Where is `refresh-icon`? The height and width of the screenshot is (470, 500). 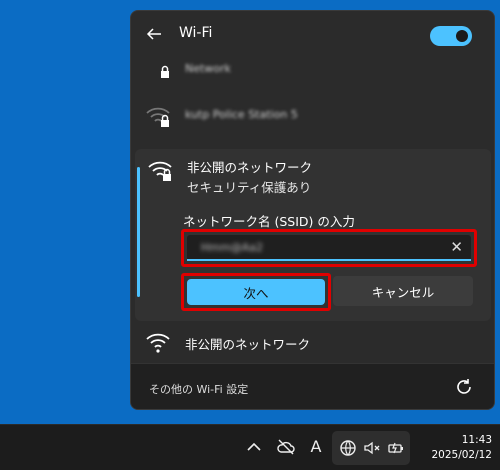 refresh-icon is located at coordinates (464, 387).